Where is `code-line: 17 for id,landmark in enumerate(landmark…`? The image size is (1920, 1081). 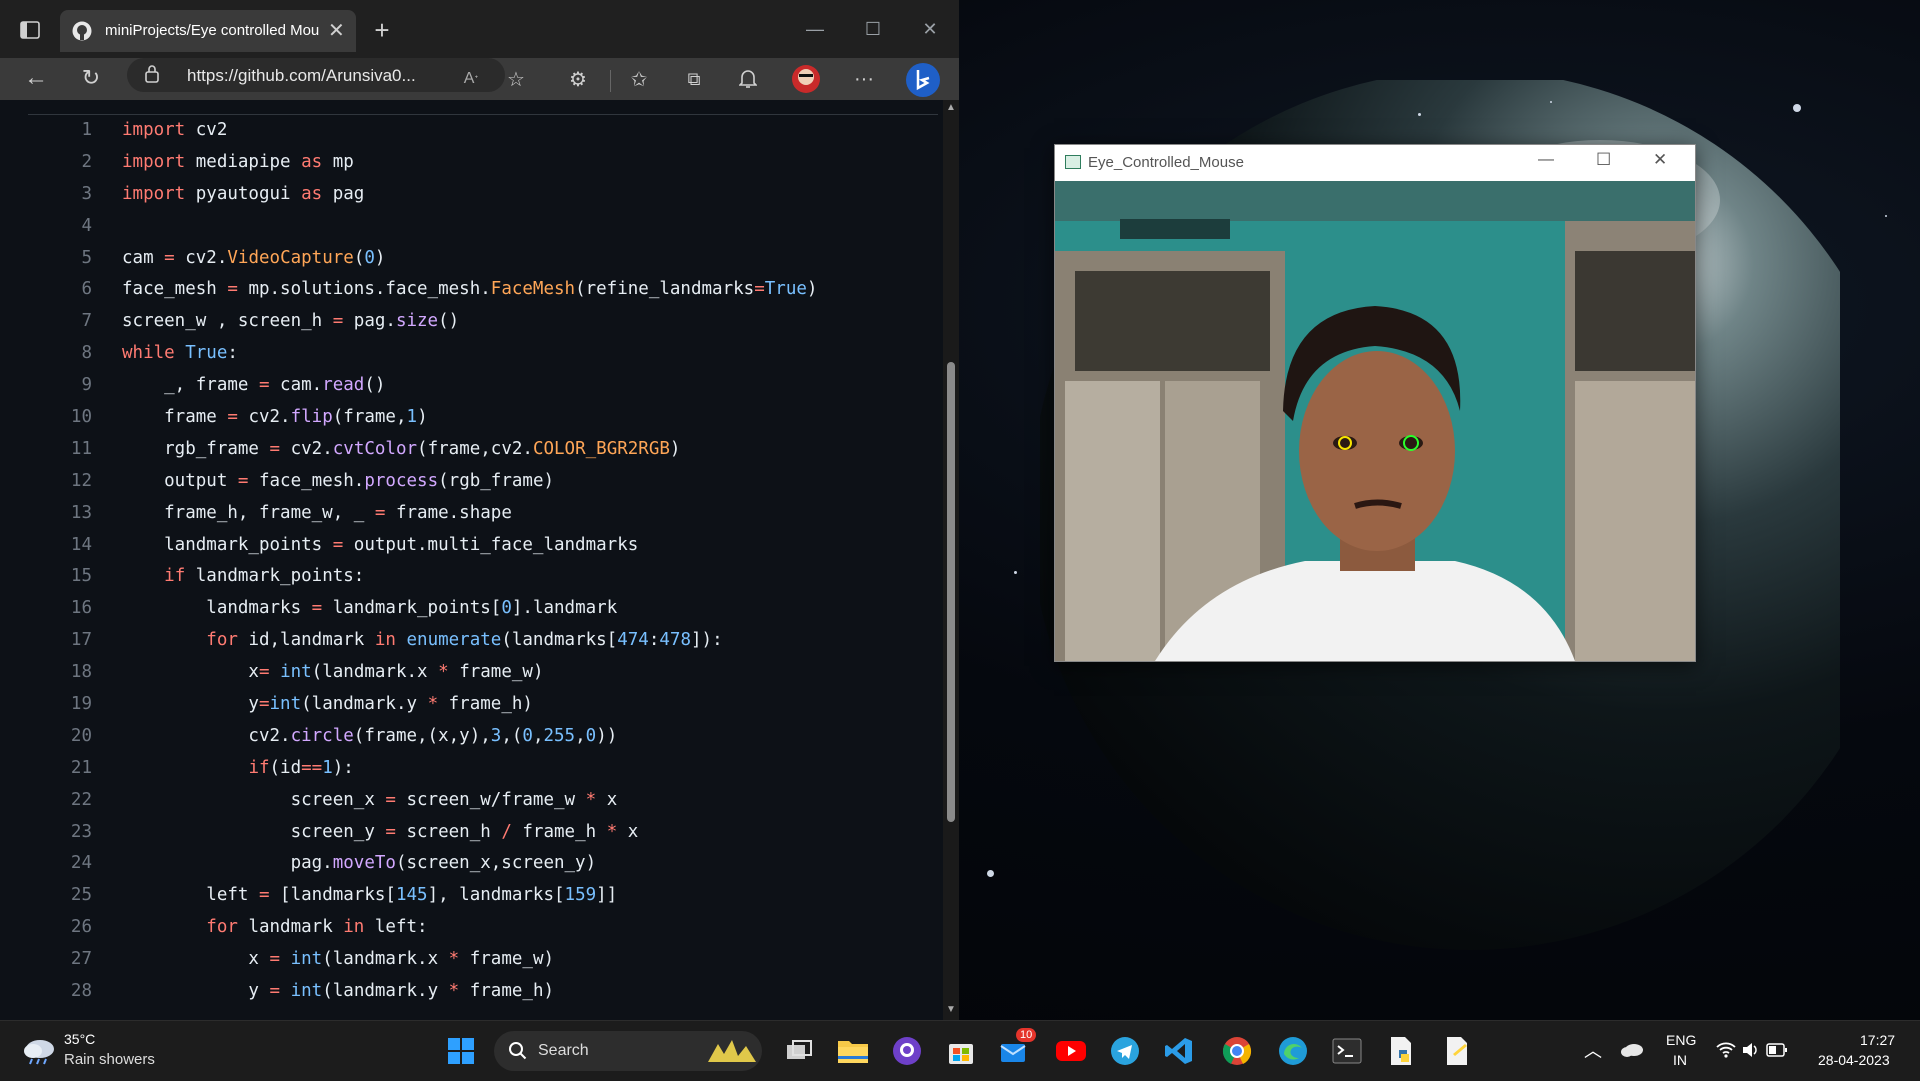 code-line: 17 for id,landmark in enumerate(landmark… is located at coordinates (488, 640).